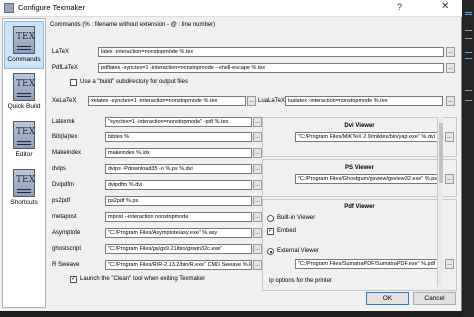 Image resolution: width=474 pixels, height=317 pixels. I want to click on cancel-button: Cancel, so click(434, 298).